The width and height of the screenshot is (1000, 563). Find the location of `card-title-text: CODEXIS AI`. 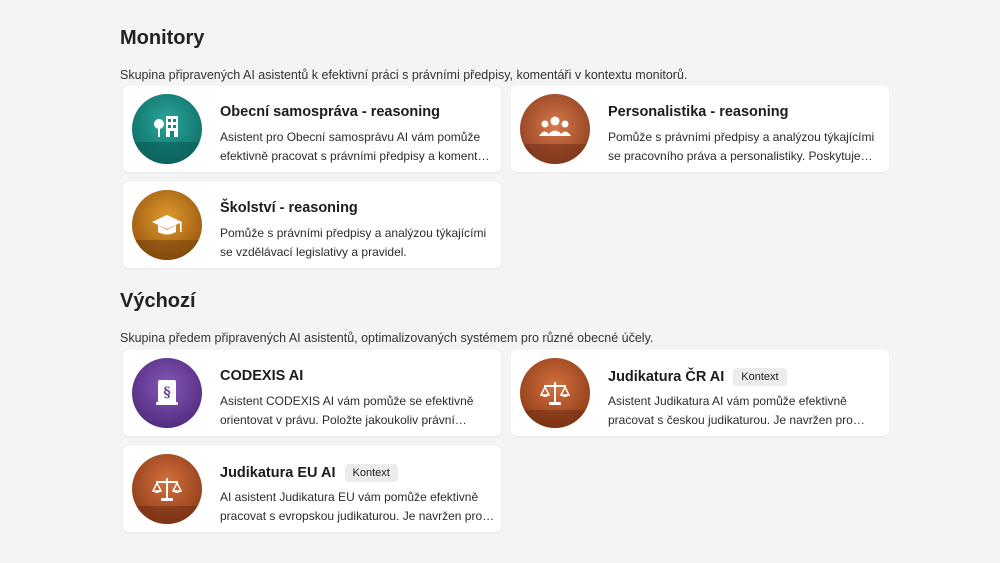

card-title-text: CODEXIS AI is located at coordinates (262, 376).